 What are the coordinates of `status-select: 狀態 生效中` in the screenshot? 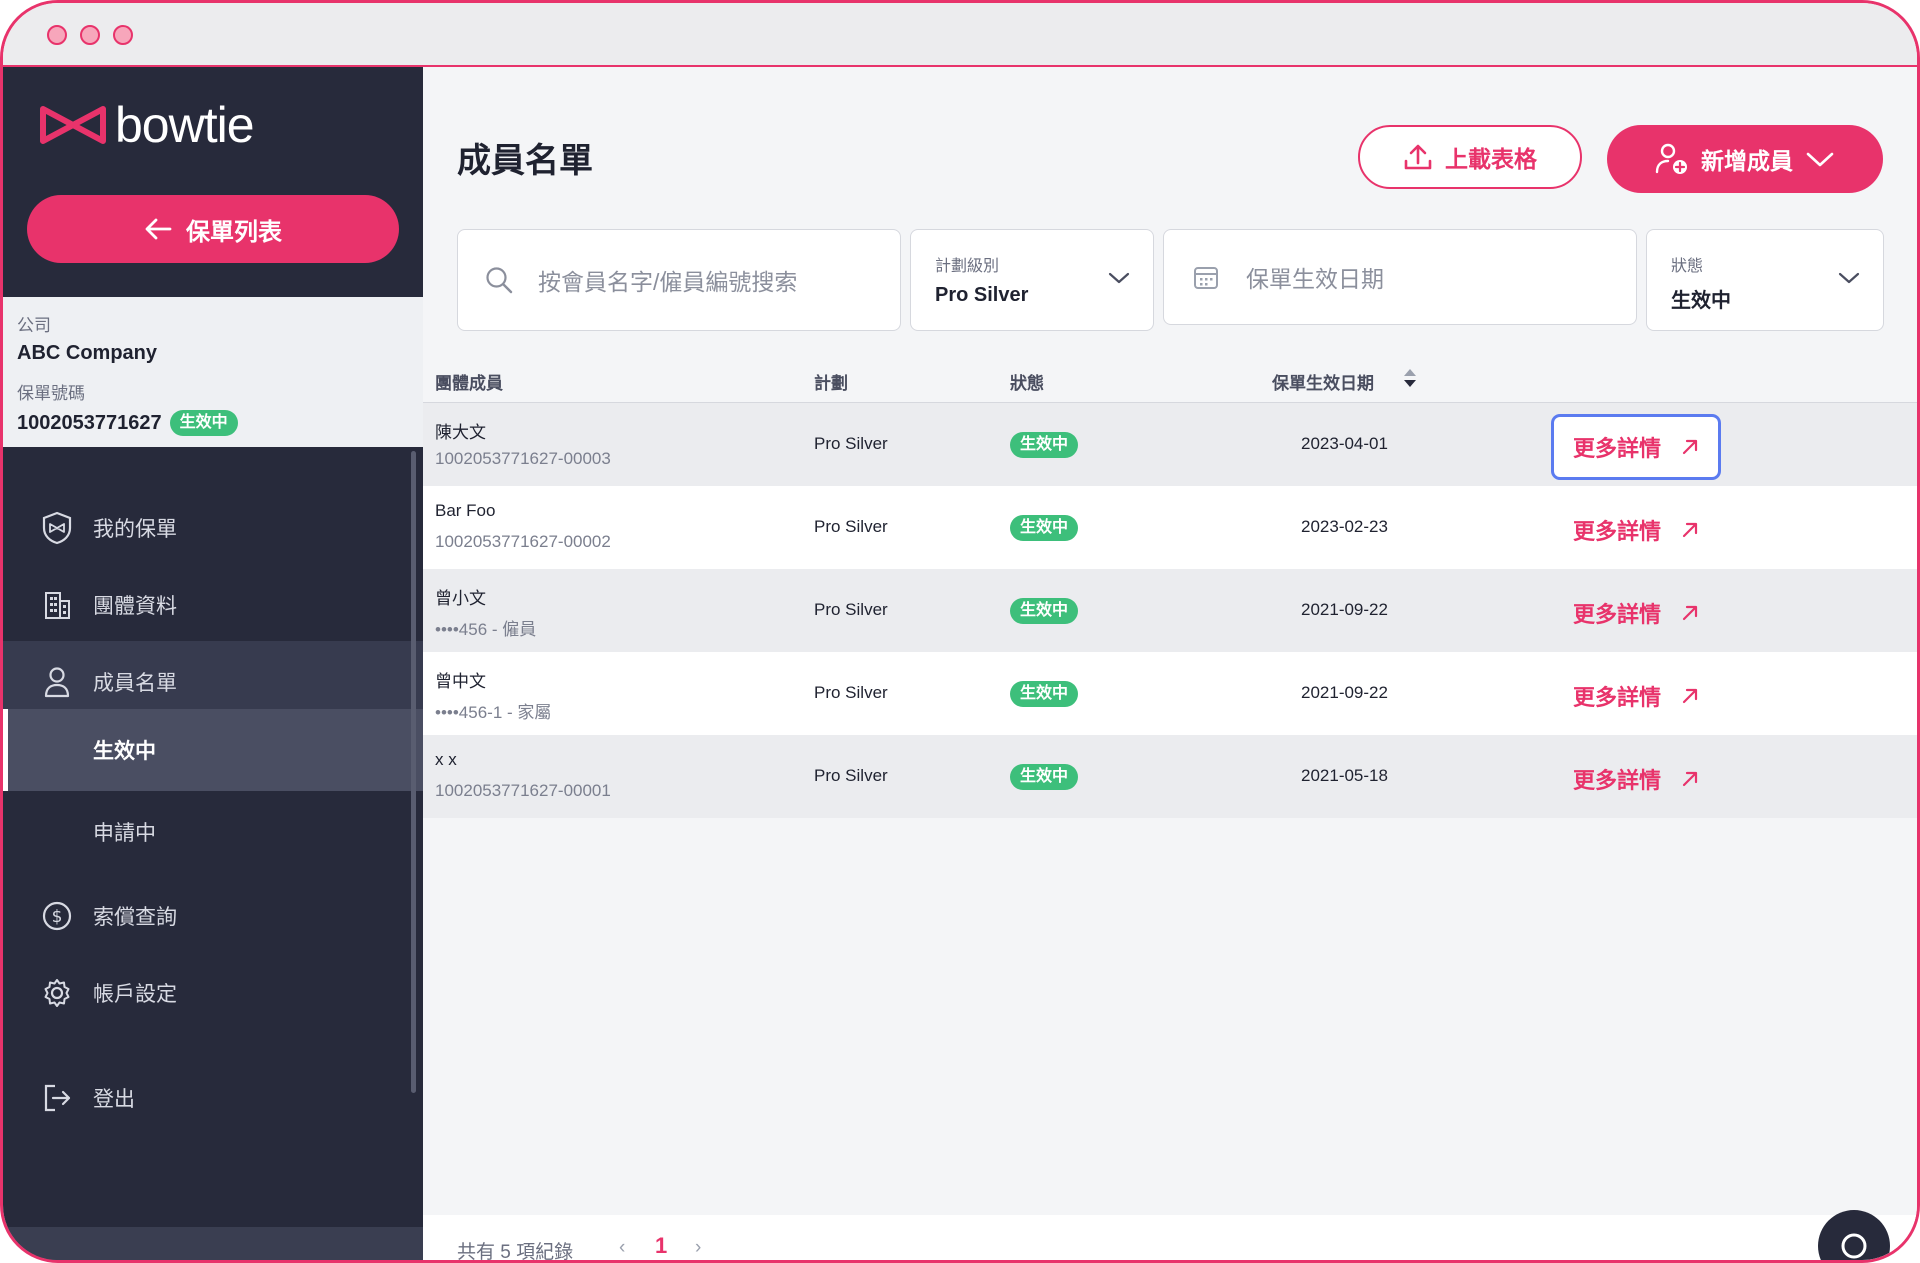 It's located at (1765, 280).